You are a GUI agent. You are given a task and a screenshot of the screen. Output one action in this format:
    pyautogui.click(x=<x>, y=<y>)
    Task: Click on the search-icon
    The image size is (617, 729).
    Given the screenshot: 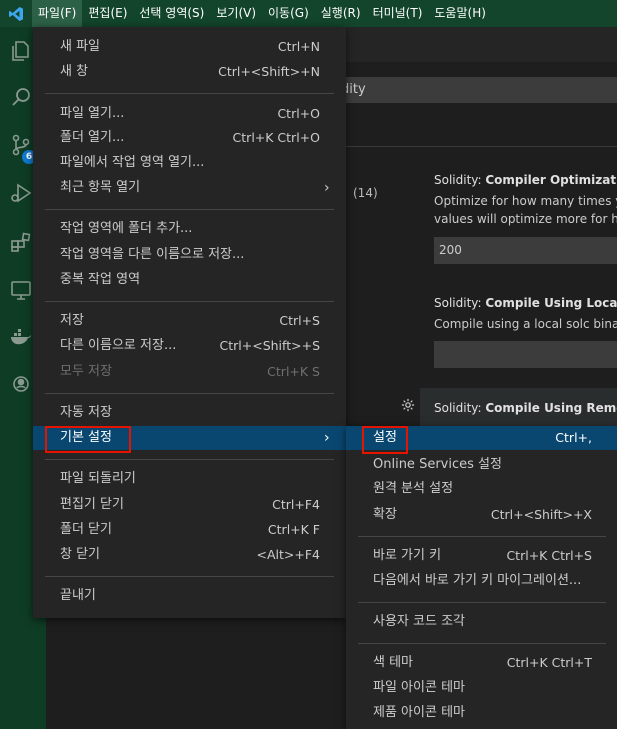 What is the action you would take?
    pyautogui.click(x=22, y=98)
    